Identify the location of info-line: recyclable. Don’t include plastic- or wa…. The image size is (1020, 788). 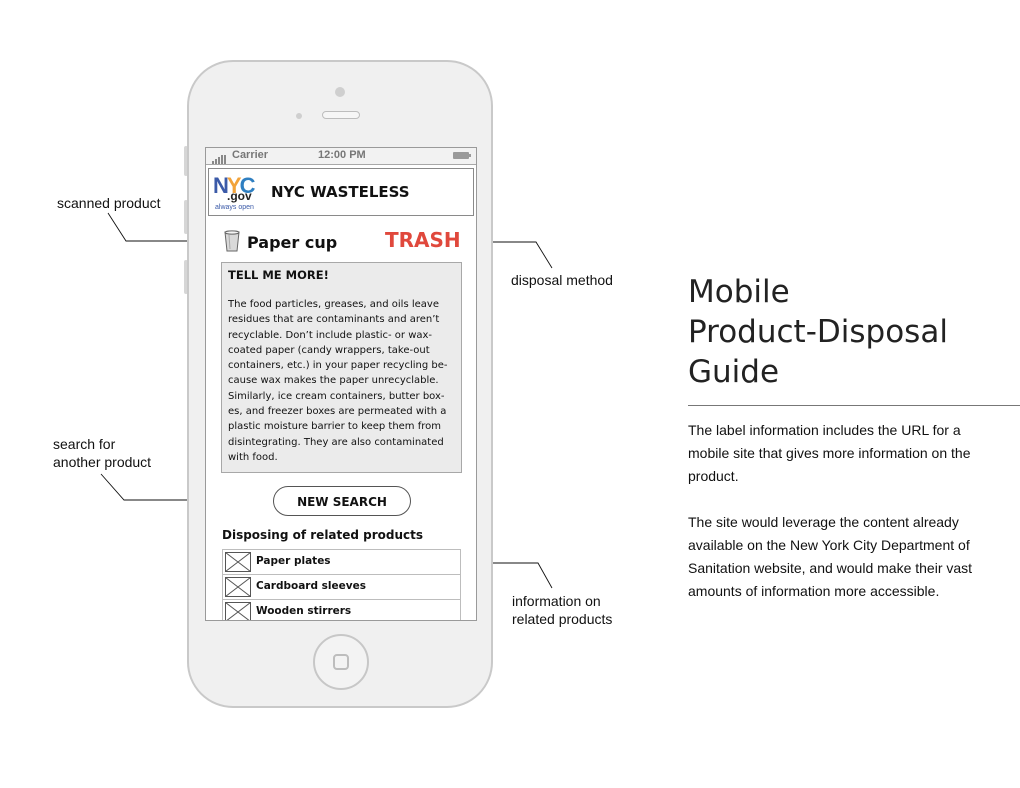
(330, 335).